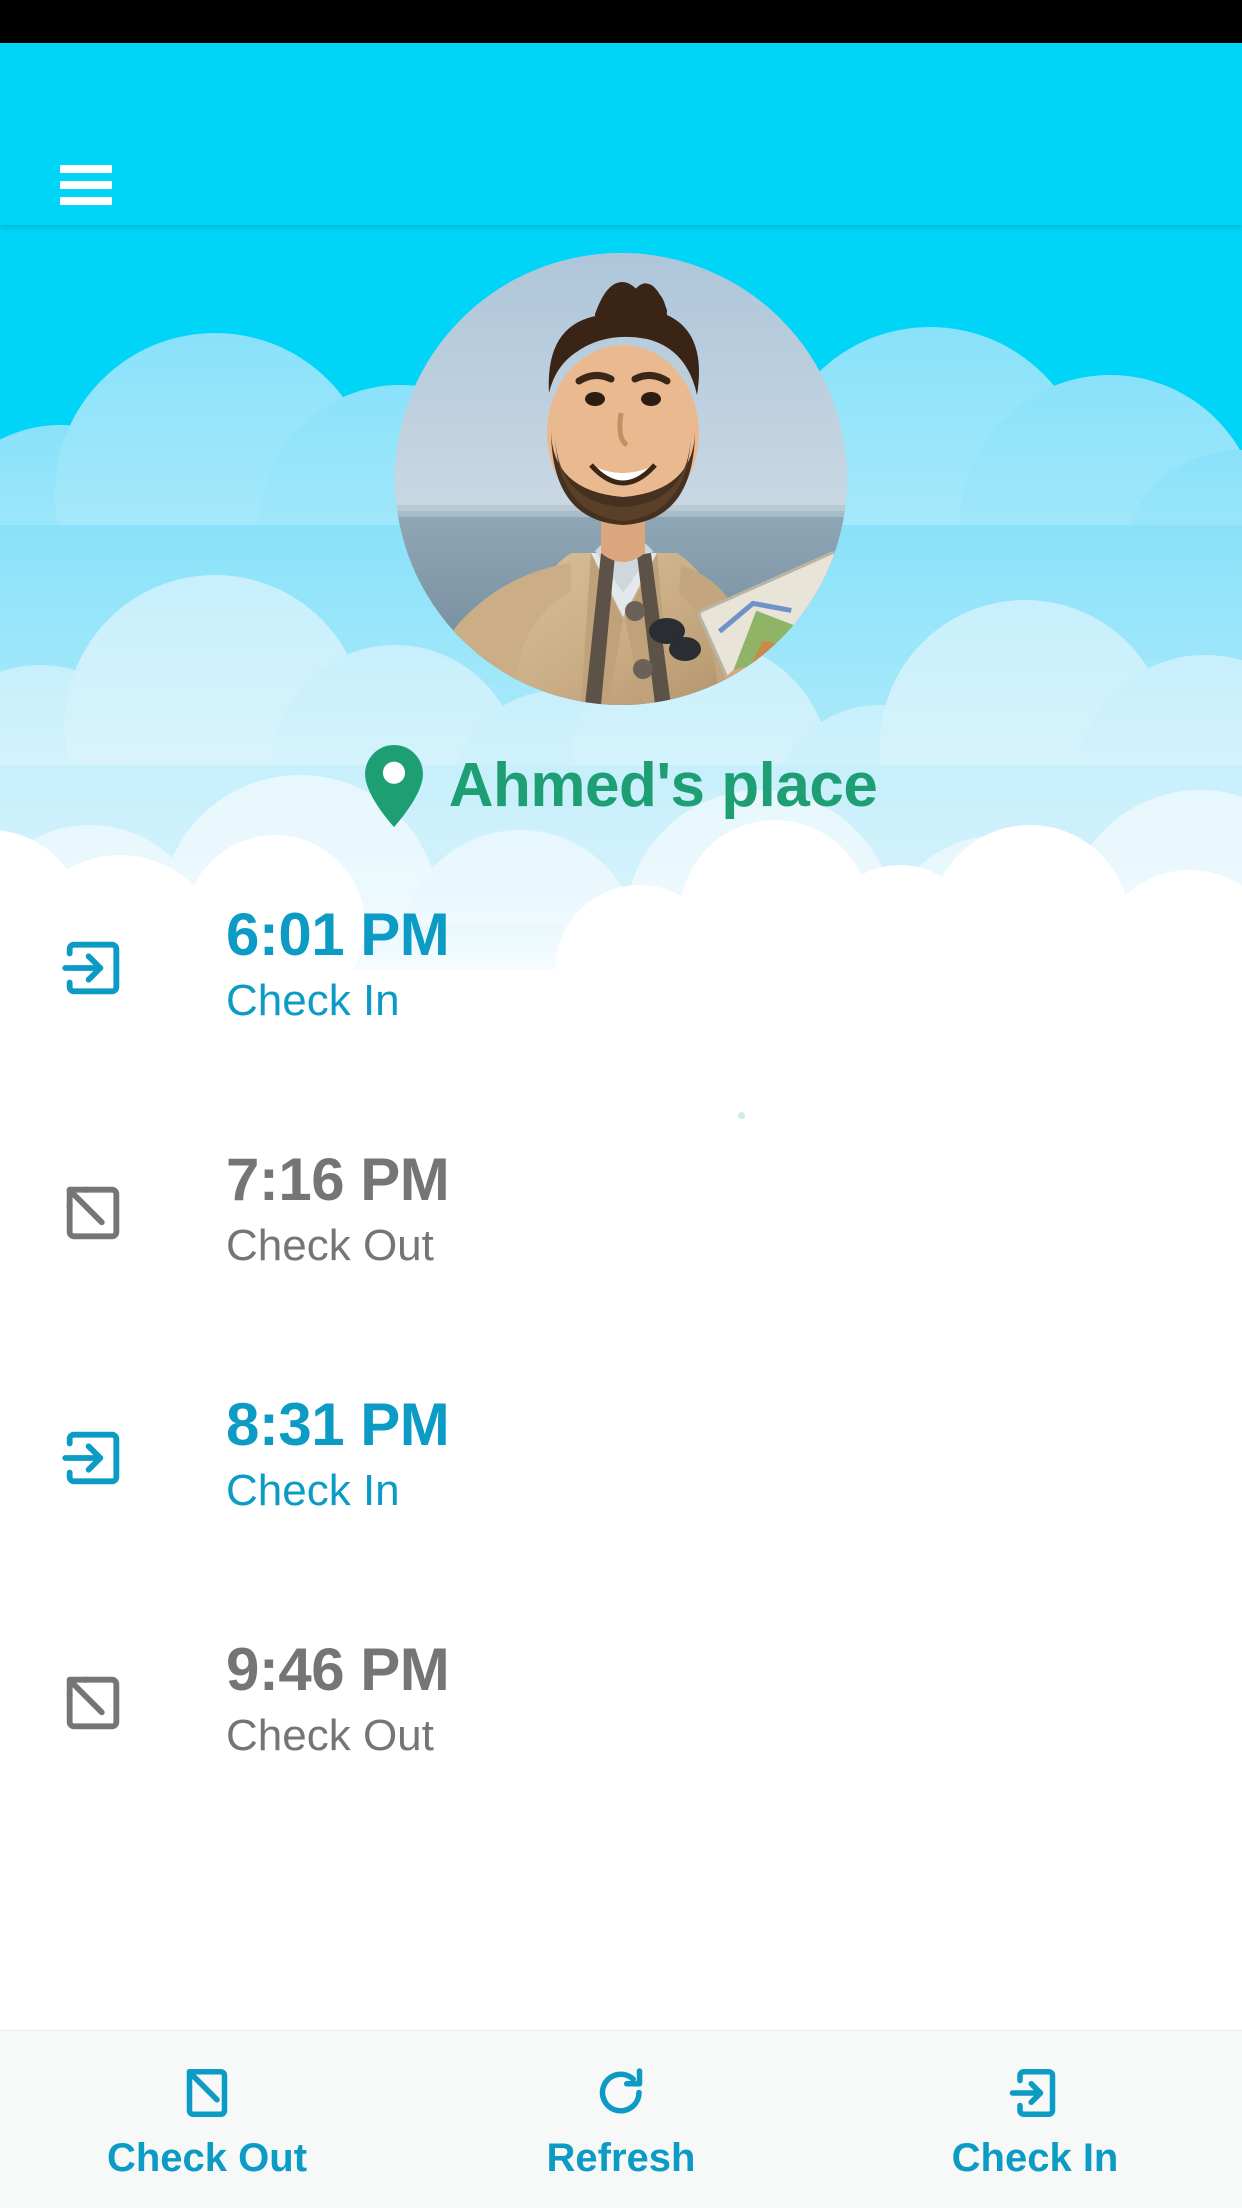 This screenshot has width=1242, height=2208. I want to click on place-title-row: Ahmed's place, so click(621, 786).